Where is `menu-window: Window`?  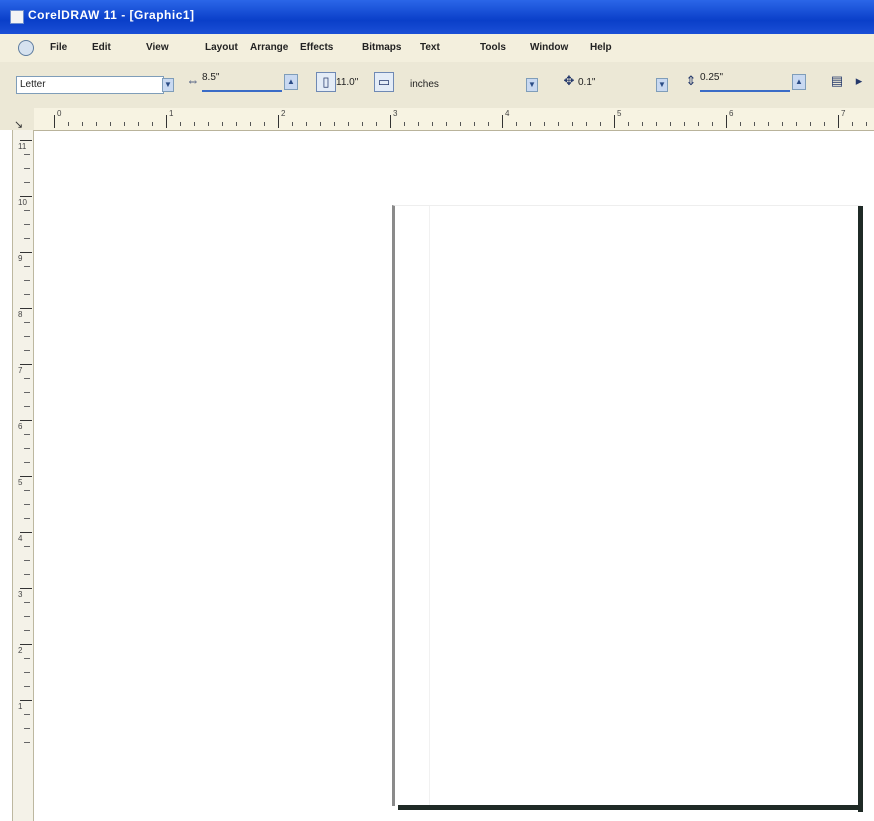 menu-window: Window is located at coordinates (549, 47).